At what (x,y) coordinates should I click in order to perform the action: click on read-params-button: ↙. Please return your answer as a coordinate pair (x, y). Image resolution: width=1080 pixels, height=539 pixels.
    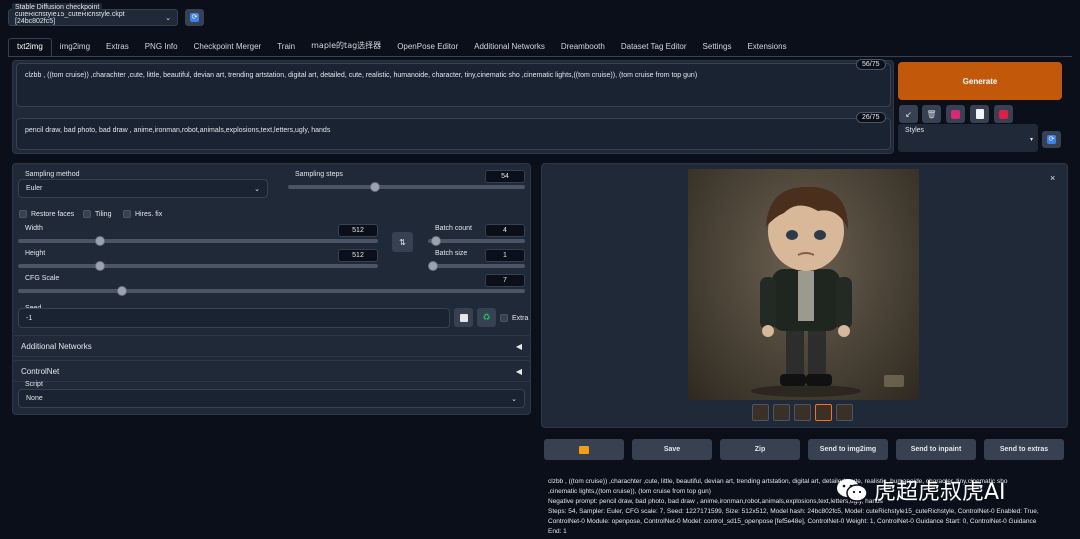
    Looking at the image, I should click on (908, 114).